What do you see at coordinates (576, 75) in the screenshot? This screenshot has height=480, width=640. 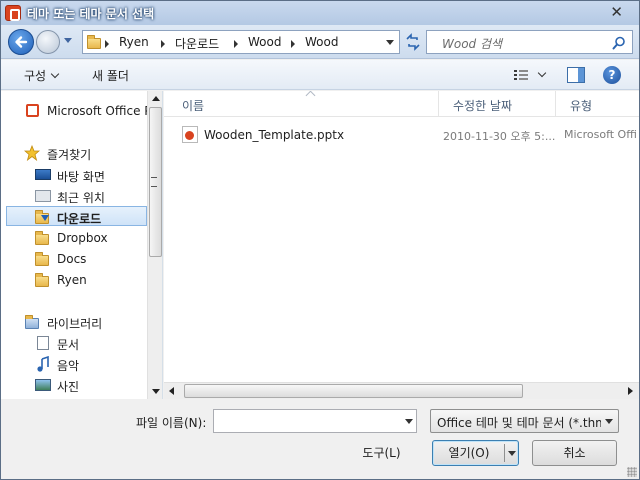 I see `preview-pane-icon` at bounding box center [576, 75].